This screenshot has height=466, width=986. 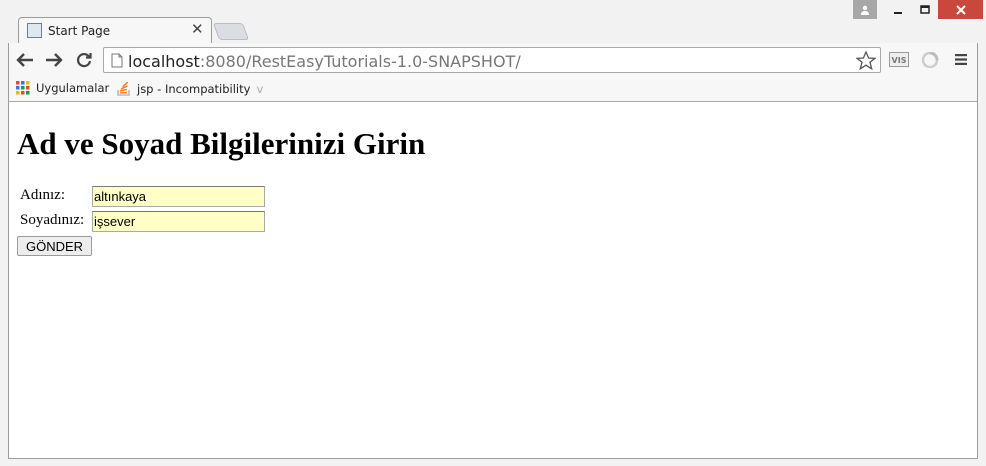 I want to click on reload-icon, so click(x=84, y=60).